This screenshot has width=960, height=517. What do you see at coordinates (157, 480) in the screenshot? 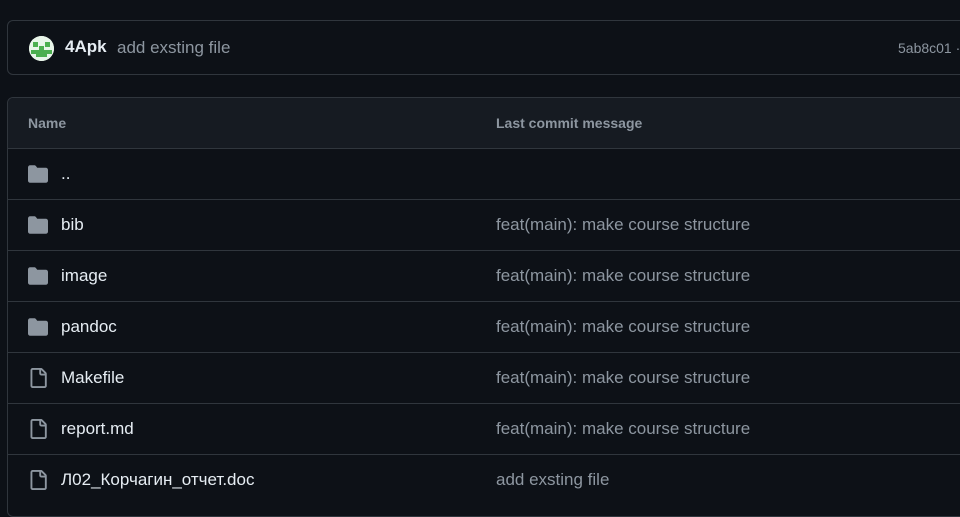
I see `file-name-link: Л02_Корчагин_отчет.doc` at bounding box center [157, 480].